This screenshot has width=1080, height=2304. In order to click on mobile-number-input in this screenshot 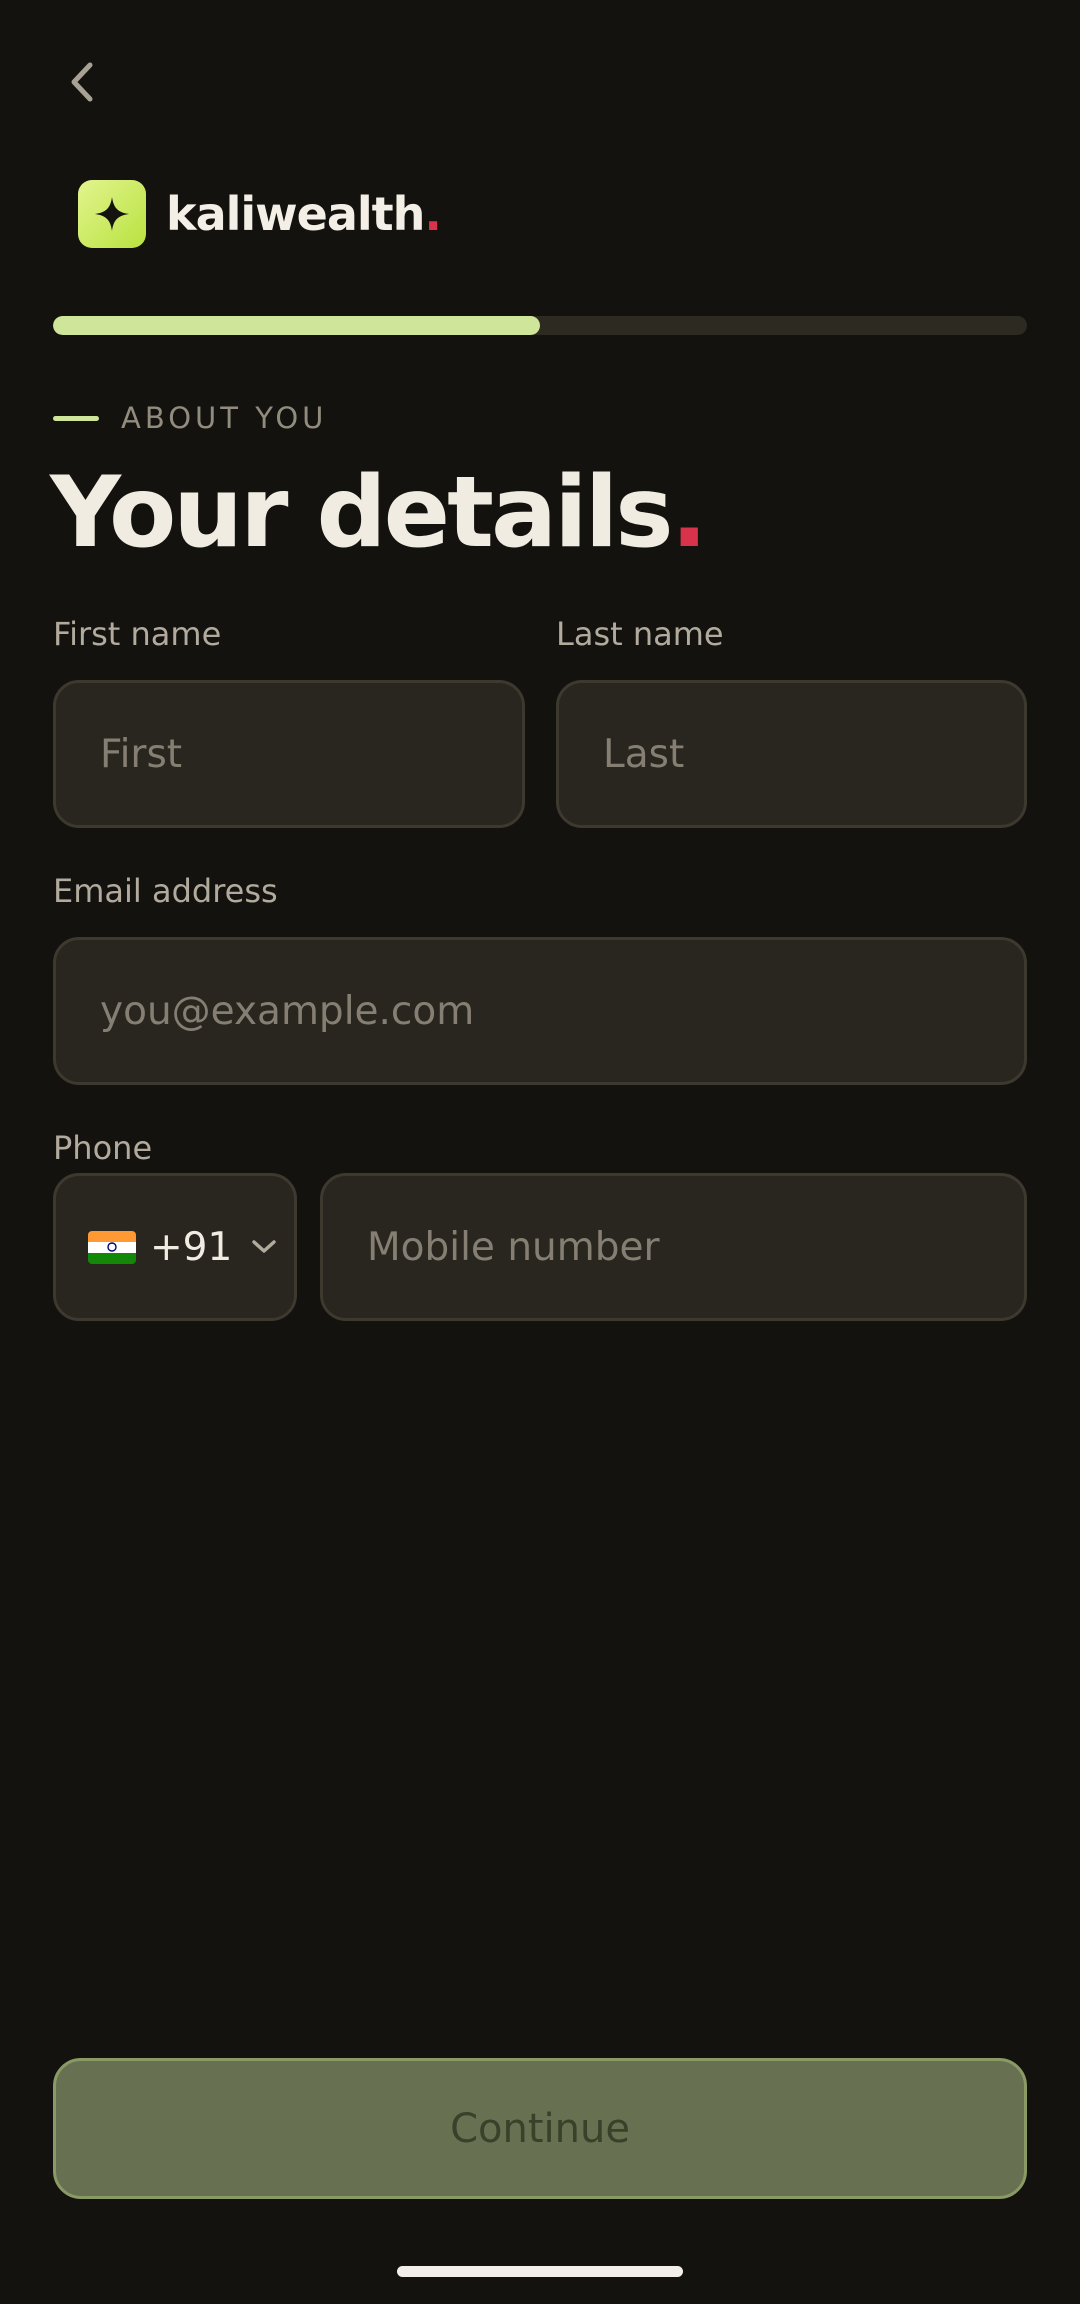, I will do `click(695, 1247)`.